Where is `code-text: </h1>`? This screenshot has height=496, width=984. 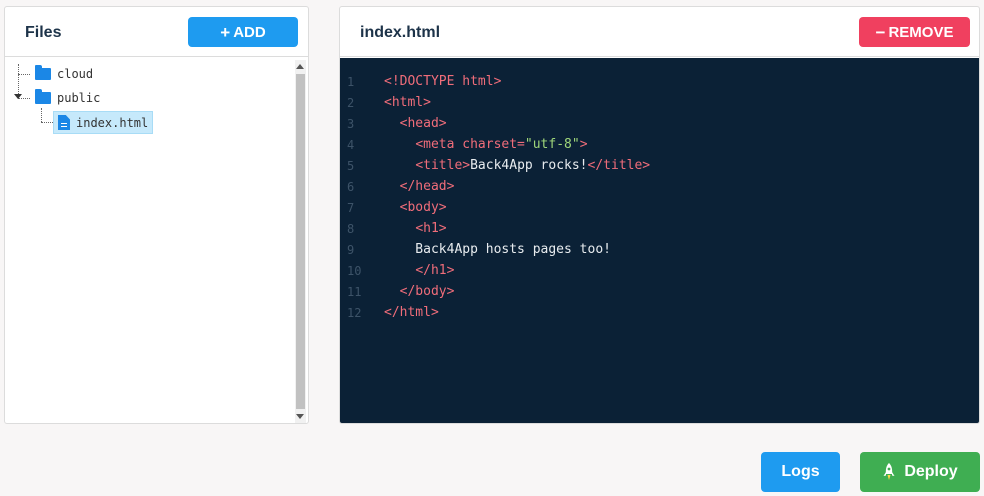
code-text: </h1> is located at coordinates (419, 270).